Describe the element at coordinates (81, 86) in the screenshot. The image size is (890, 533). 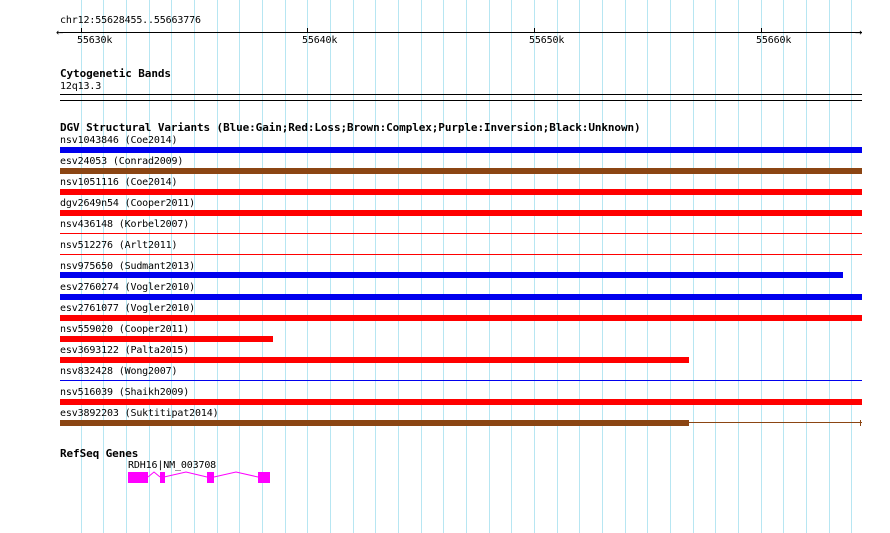
I see `cytogenetic-band-label: 12q13.3` at that location.